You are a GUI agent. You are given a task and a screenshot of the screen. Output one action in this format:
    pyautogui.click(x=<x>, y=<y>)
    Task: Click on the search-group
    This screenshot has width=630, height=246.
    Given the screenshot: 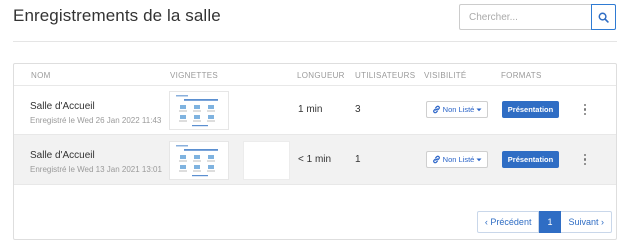 What is the action you would take?
    pyautogui.click(x=542, y=17)
    